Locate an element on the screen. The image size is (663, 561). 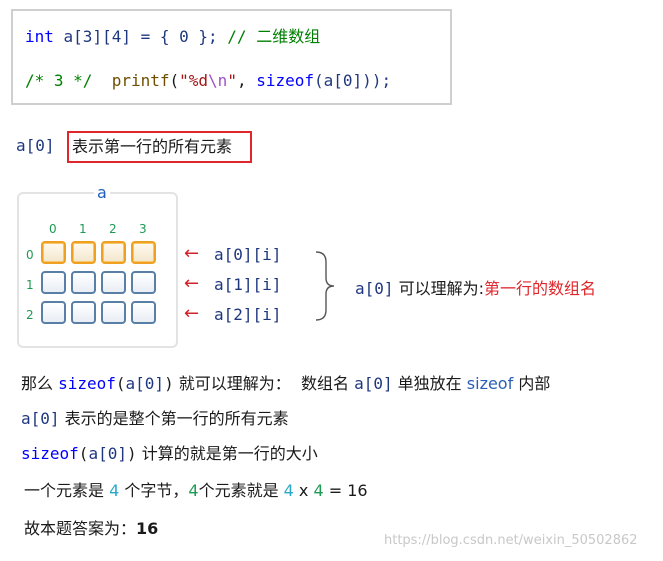
text: 计算的就是第一行的大小 is located at coordinates (227, 453).